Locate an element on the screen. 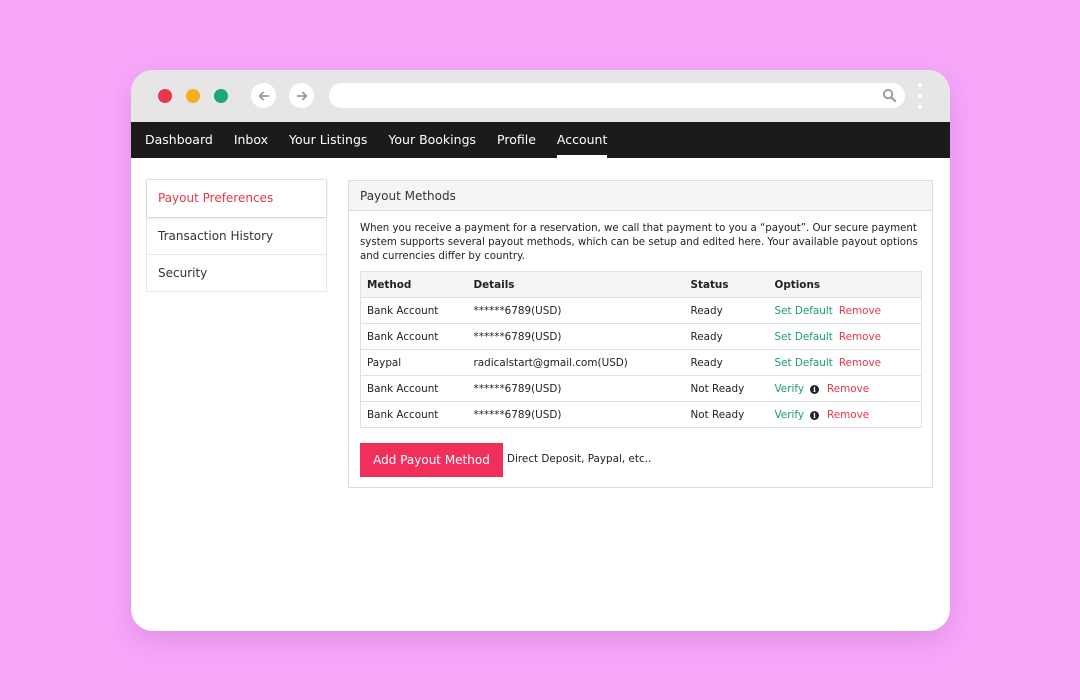  column-header-details: Details is located at coordinates (576, 284).